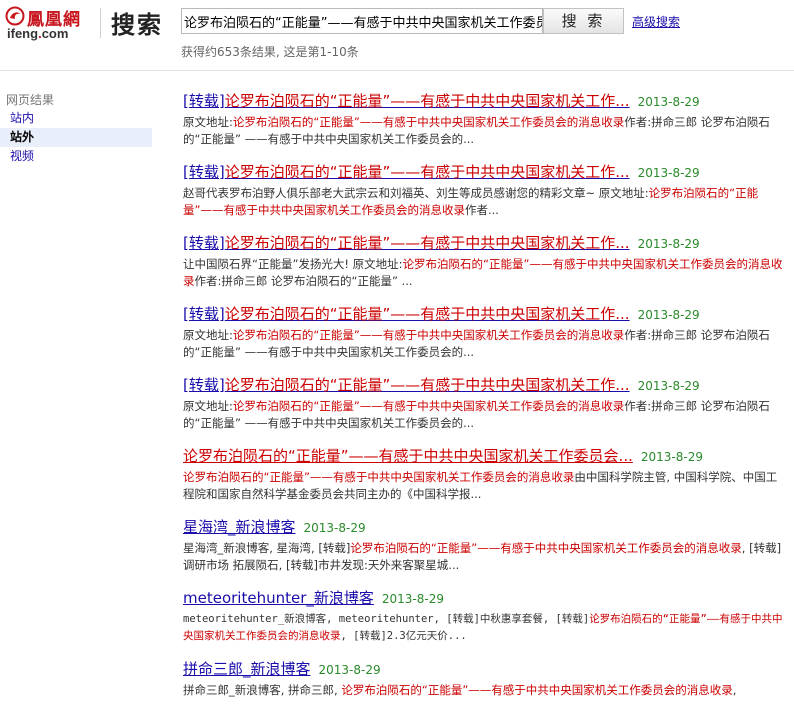 This screenshot has height=712, width=794. I want to click on result-title-text: 拼命三郎_新浪博客, so click(247, 669).